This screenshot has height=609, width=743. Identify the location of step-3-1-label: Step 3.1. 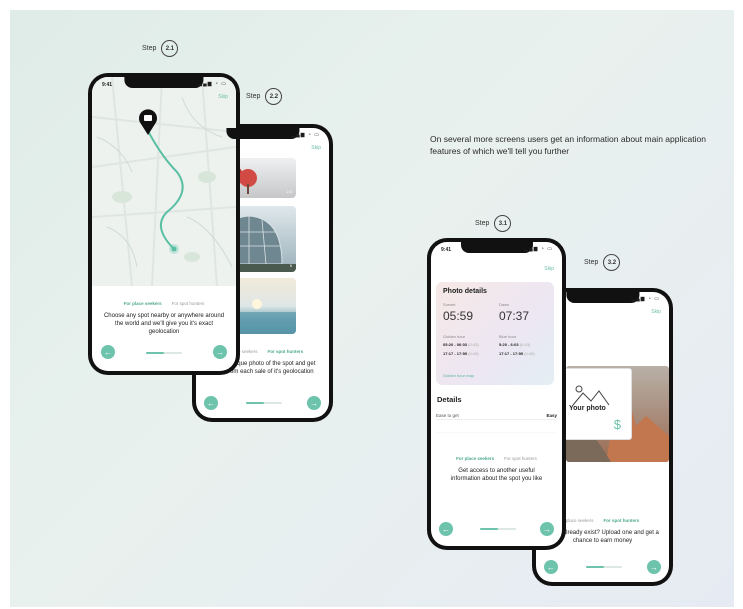
(493, 223).